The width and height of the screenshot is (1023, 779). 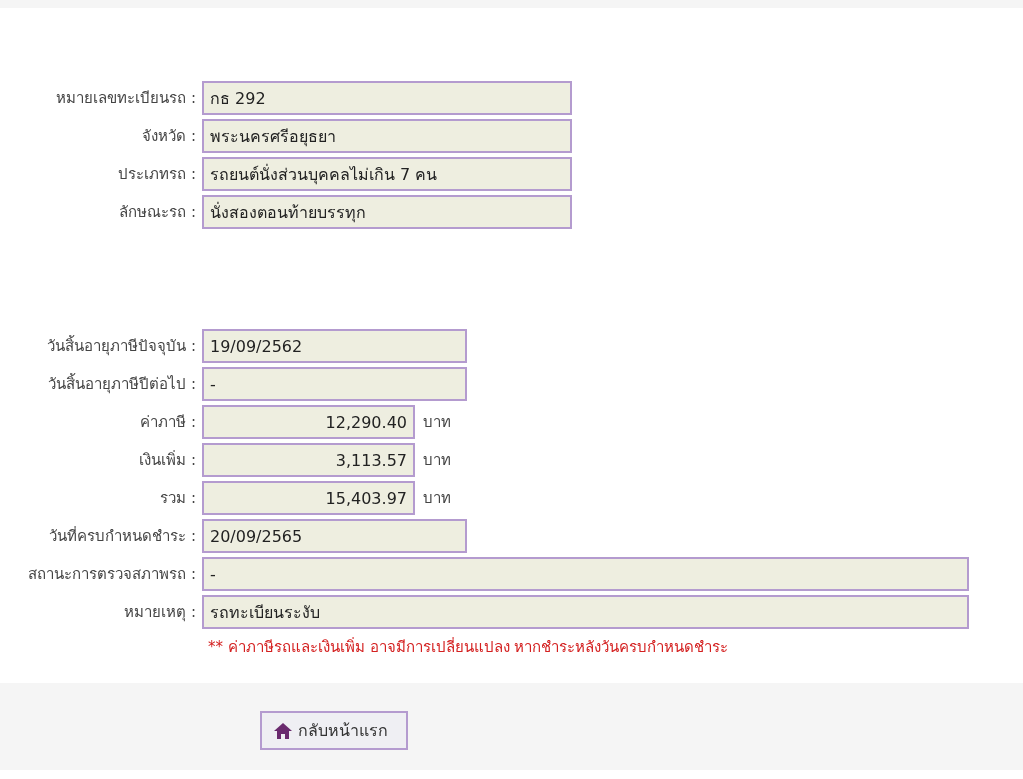 I want to click on input-field: 20/09/2565, so click(x=334, y=536).